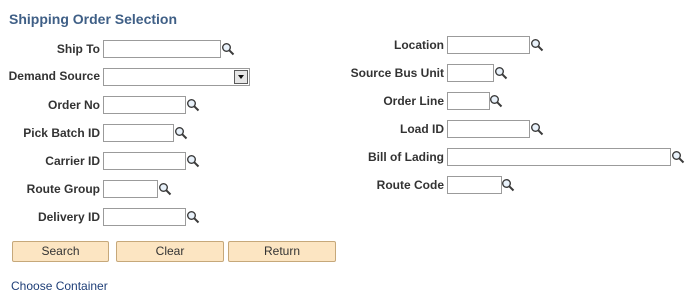  Describe the element at coordinates (496, 101) in the screenshot. I see `order-line-lookup-icon` at that location.